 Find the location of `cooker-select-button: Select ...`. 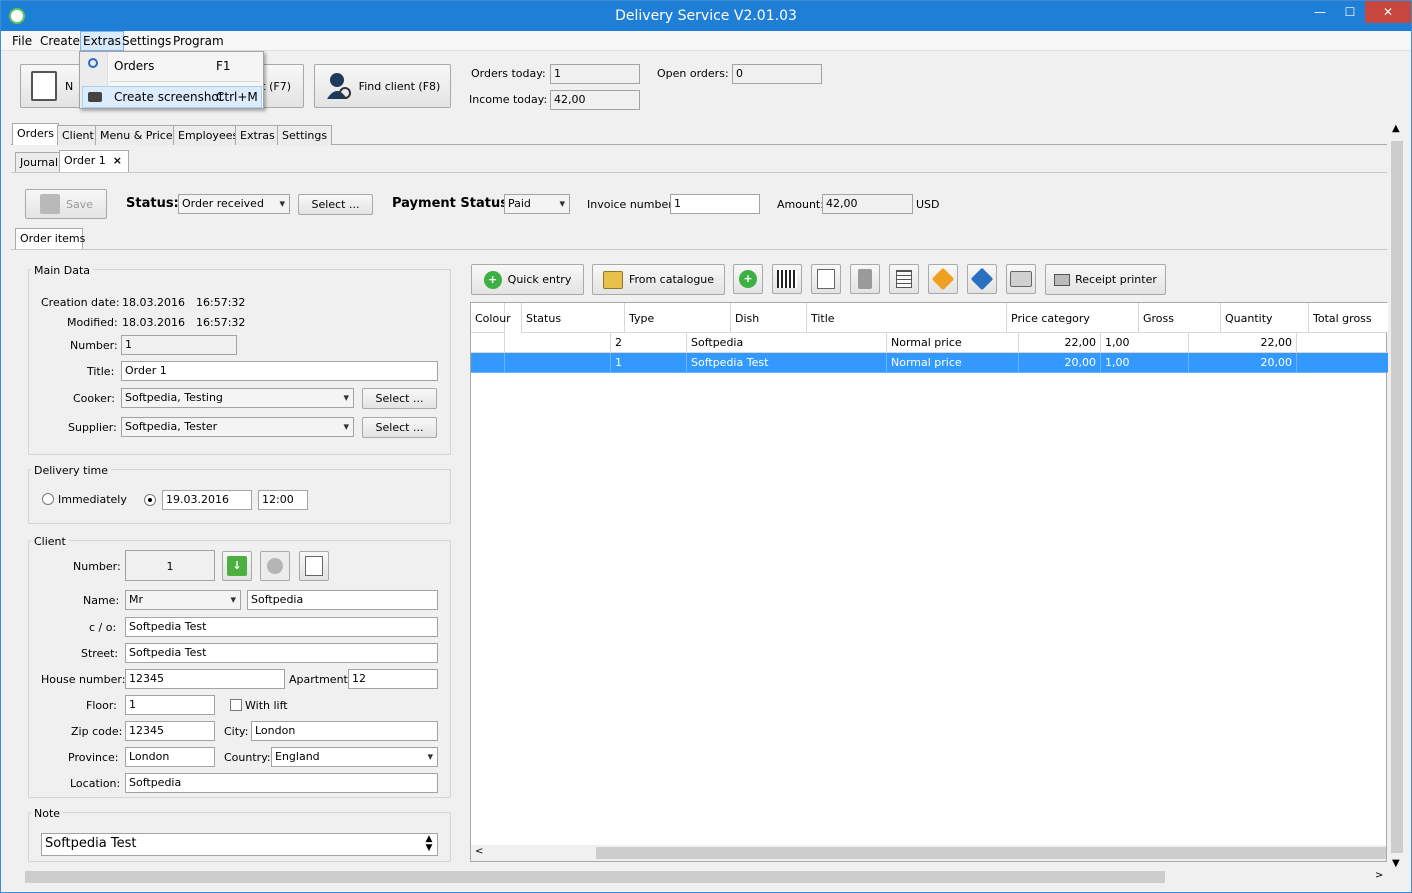

cooker-select-button: Select ... is located at coordinates (399, 398).